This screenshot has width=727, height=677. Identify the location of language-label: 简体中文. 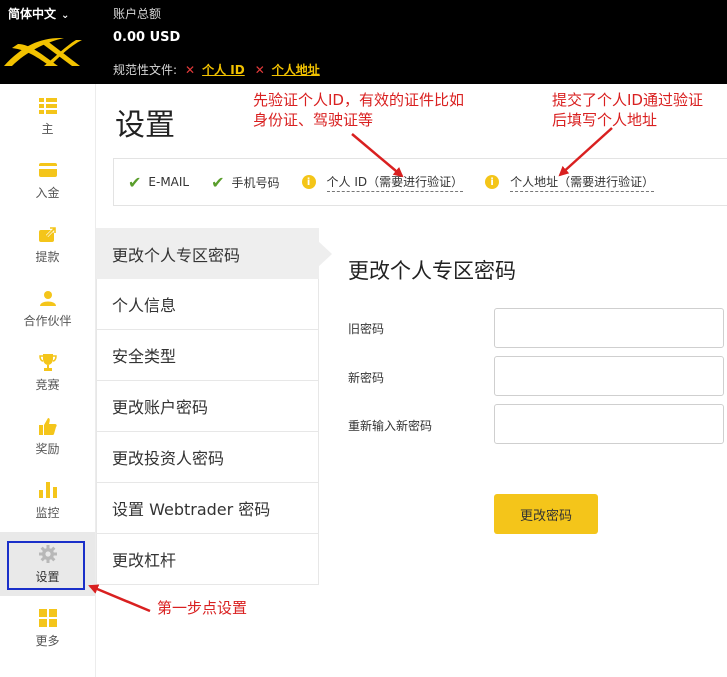
(32, 14).